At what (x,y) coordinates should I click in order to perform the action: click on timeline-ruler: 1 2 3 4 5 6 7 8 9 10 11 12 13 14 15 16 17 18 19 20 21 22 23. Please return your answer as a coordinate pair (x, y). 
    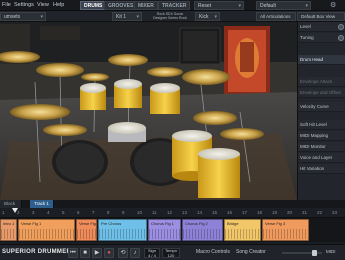
    Looking at the image, I should click on (172, 213).